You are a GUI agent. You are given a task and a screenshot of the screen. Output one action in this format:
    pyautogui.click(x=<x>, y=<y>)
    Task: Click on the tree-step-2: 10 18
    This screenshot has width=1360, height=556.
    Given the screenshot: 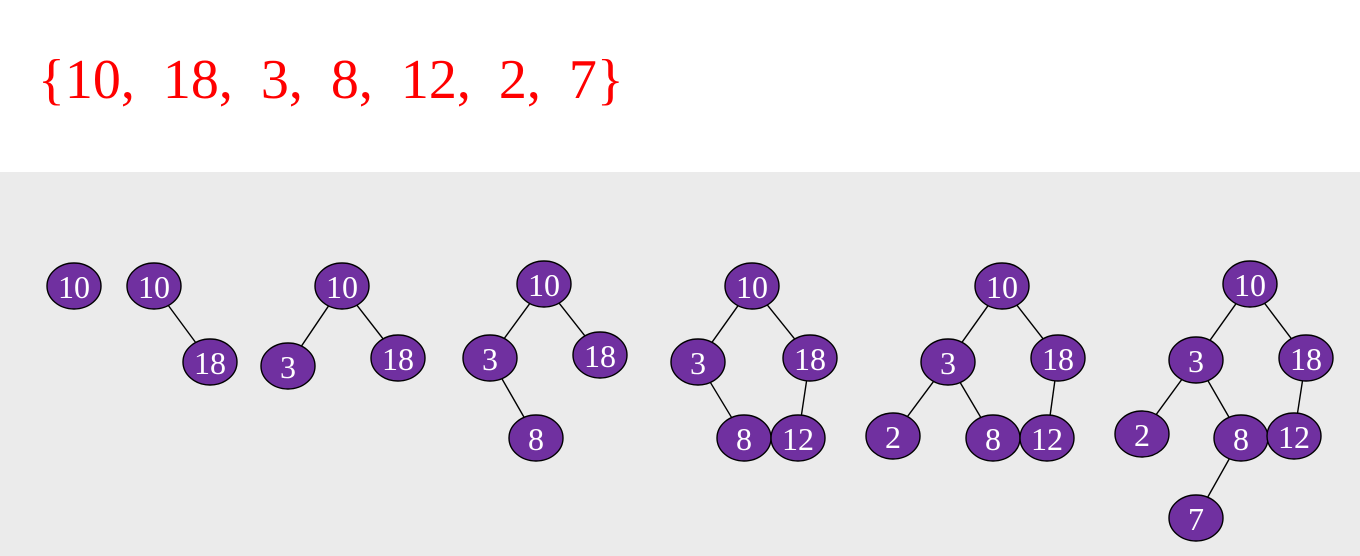 What is the action you would take?
    pyautogui.click(x=182, y=324)
    